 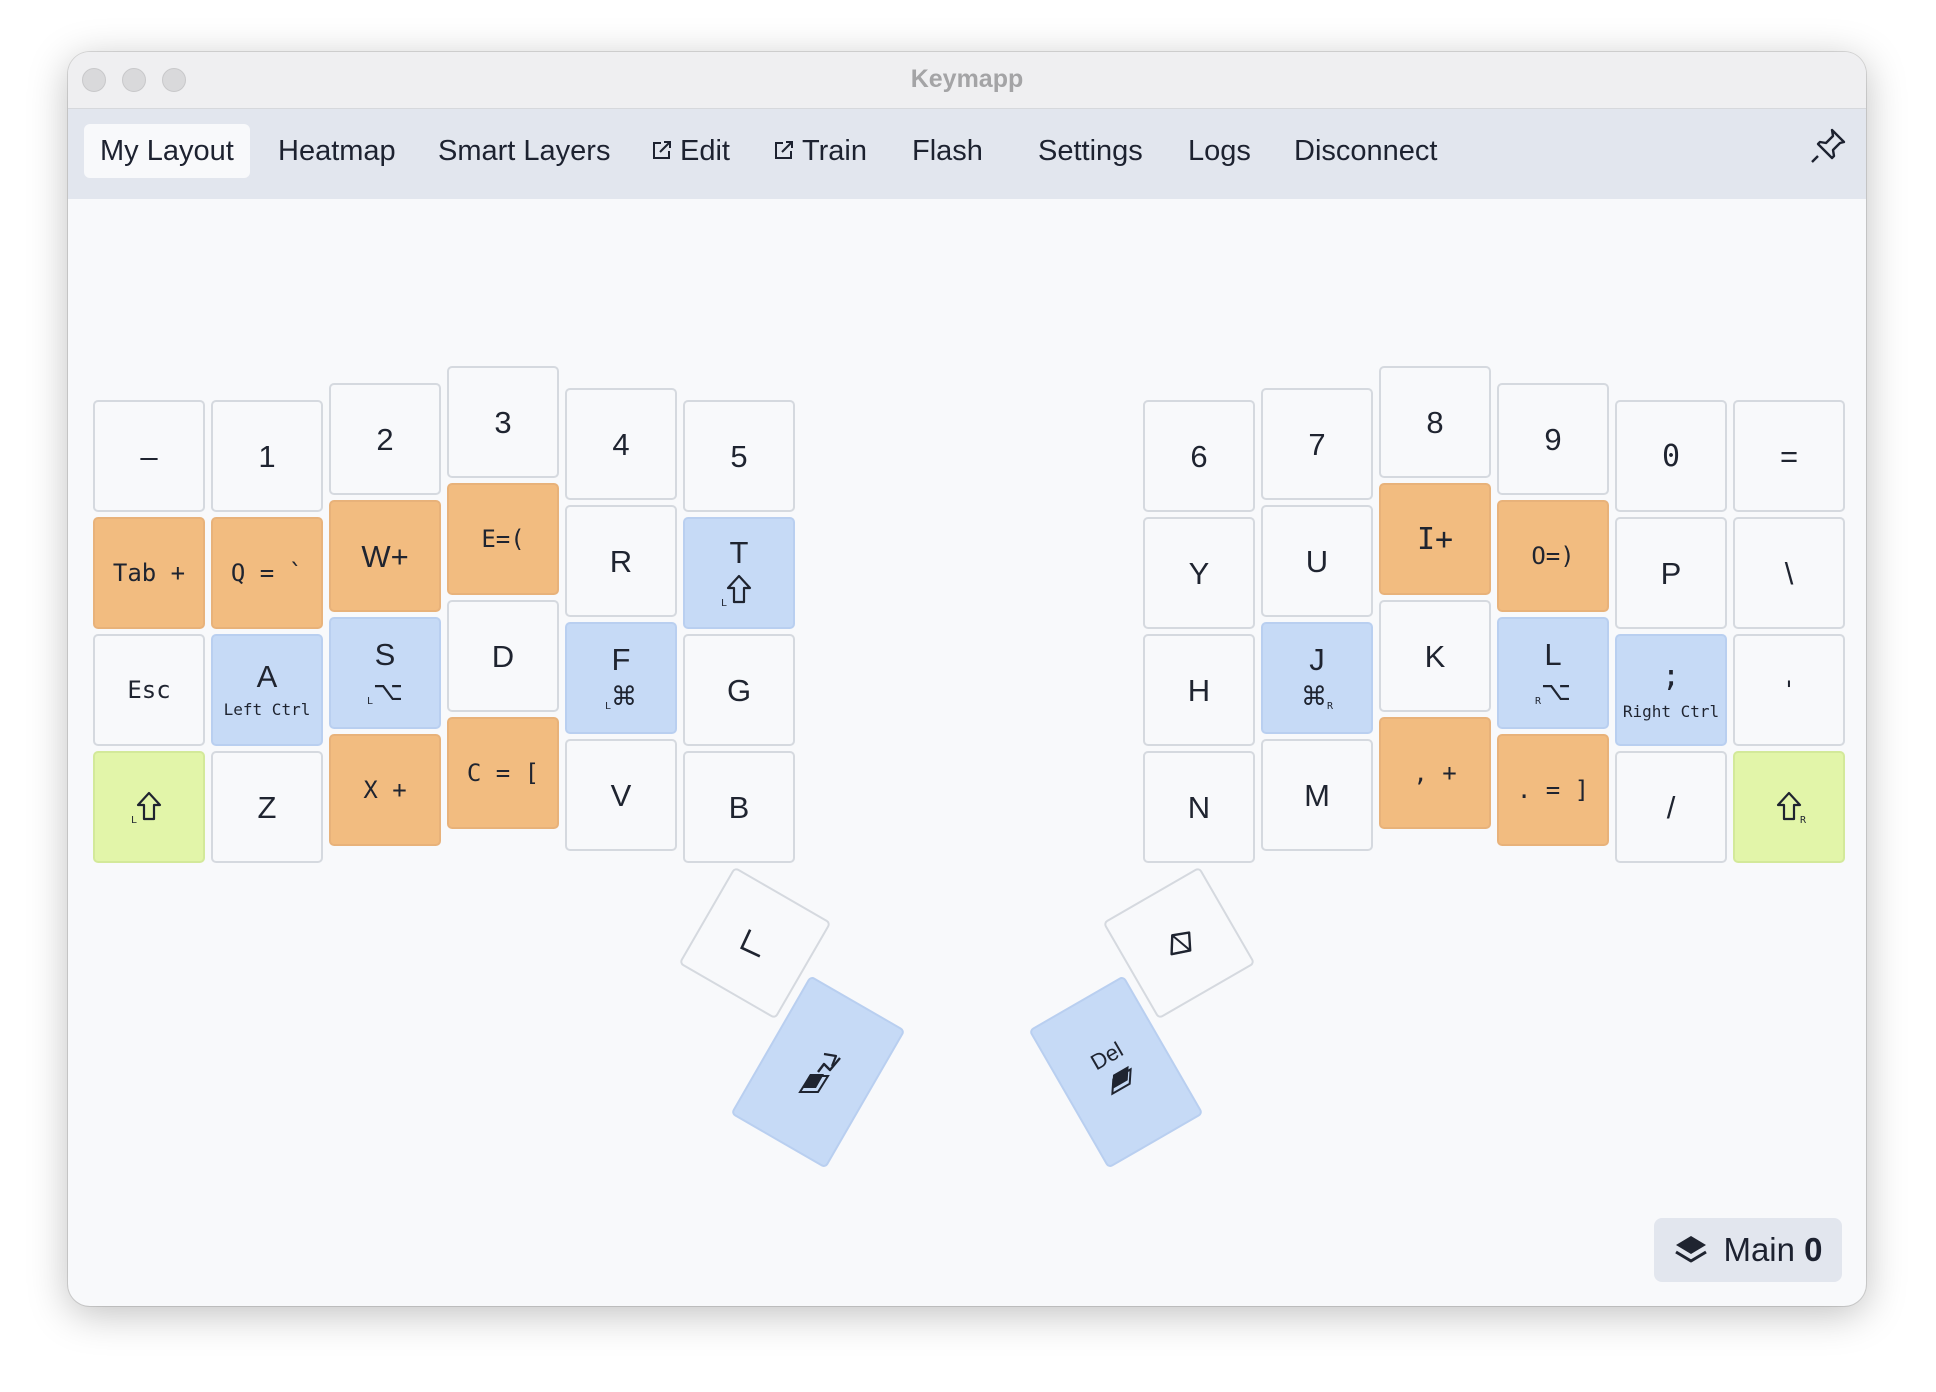 What do you see at coordinates (1691, 1249) in the screenshot?
I see `layers-icon` at bounding box center [1691, 1249].